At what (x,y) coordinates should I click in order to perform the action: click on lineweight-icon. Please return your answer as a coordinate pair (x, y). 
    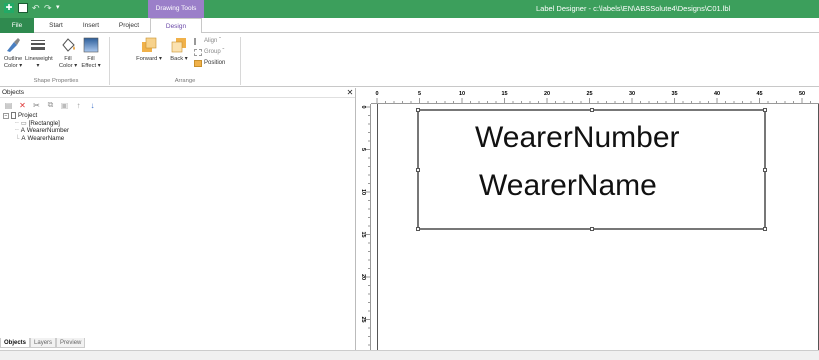
    Looking at the image, I should click on (38, 45).